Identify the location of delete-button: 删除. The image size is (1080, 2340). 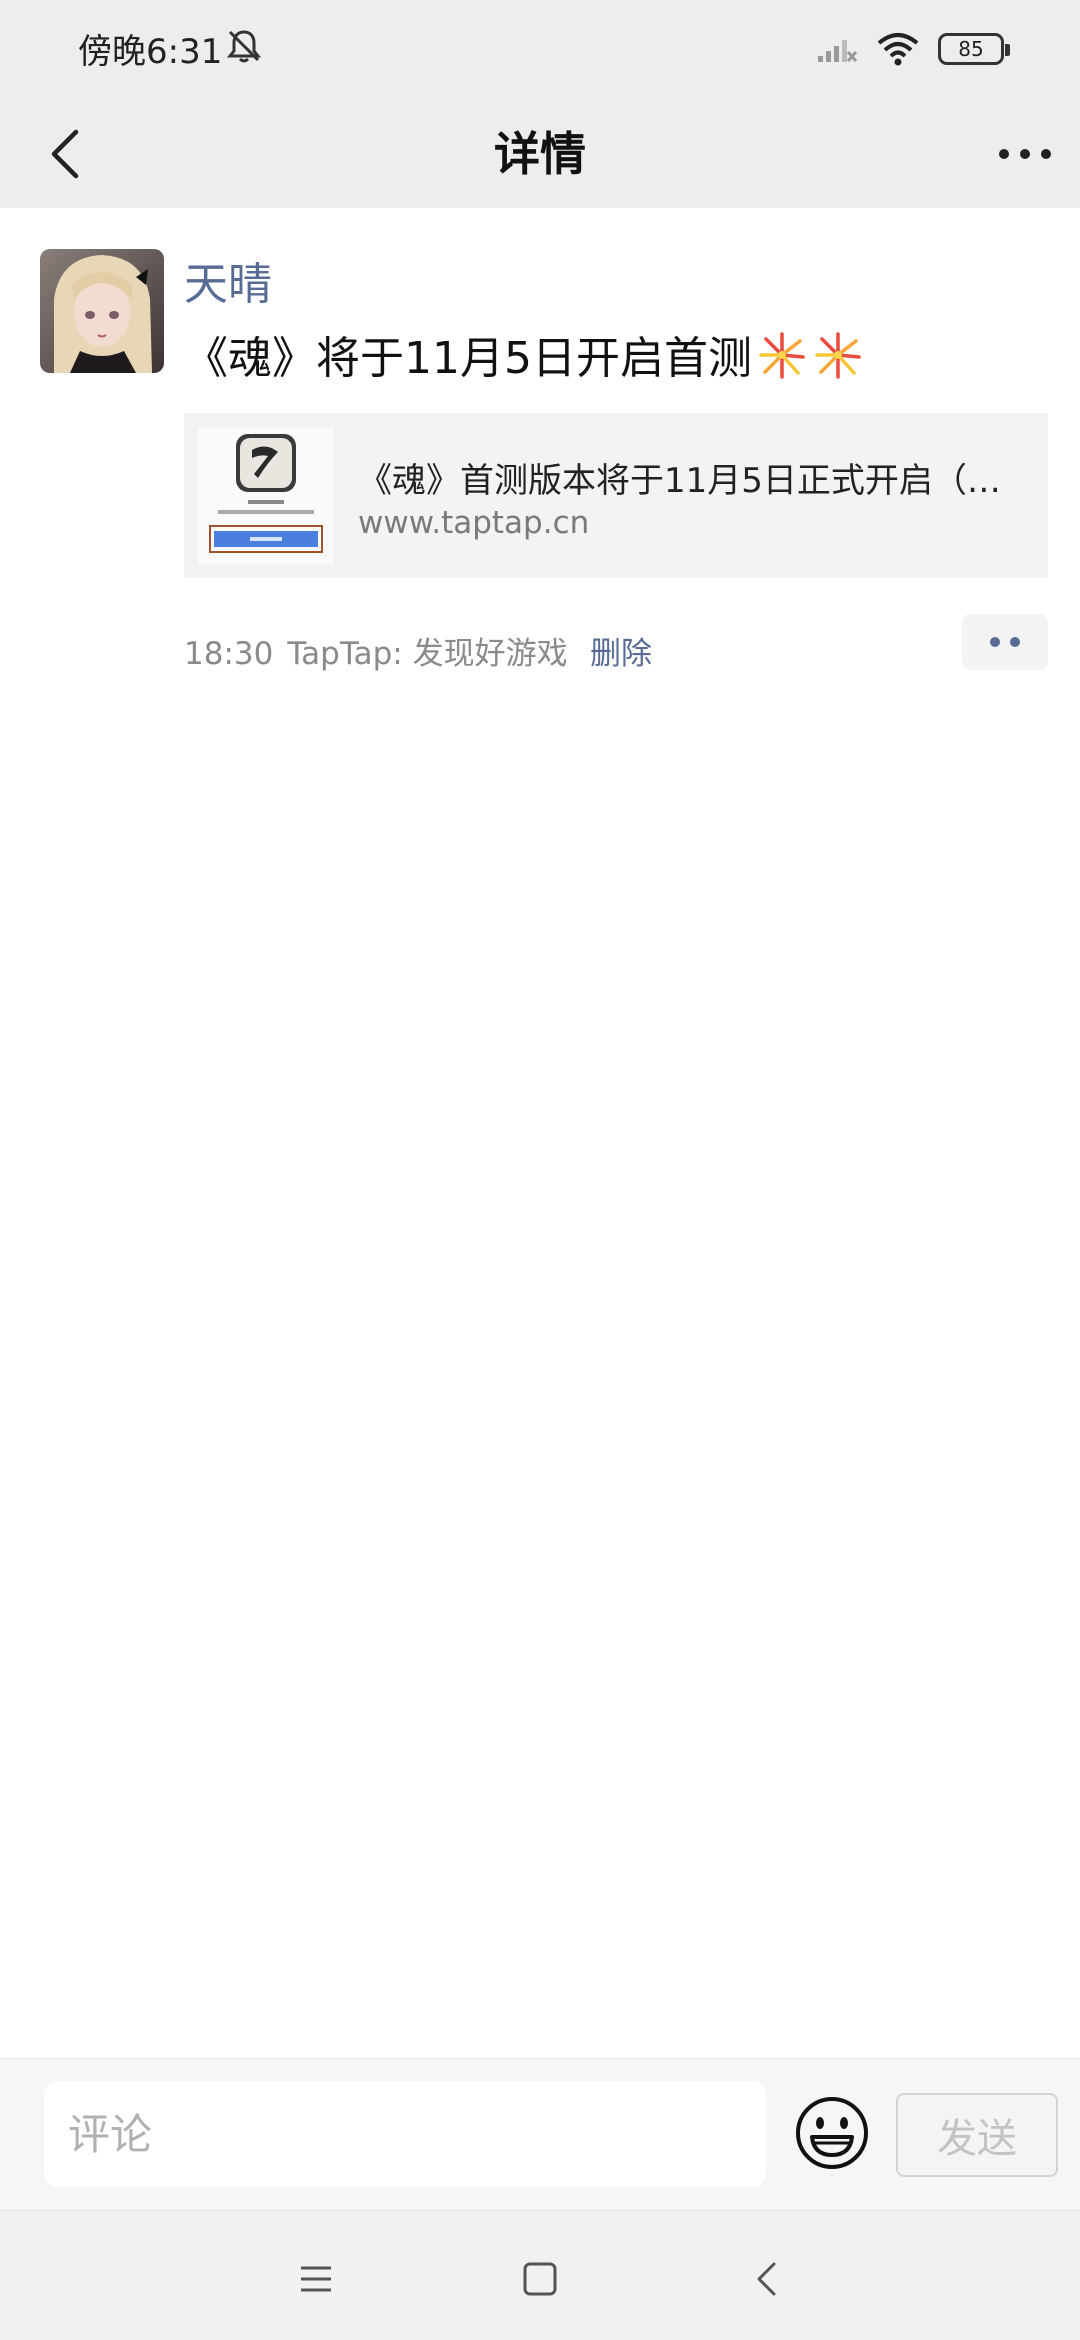
(621, 650).